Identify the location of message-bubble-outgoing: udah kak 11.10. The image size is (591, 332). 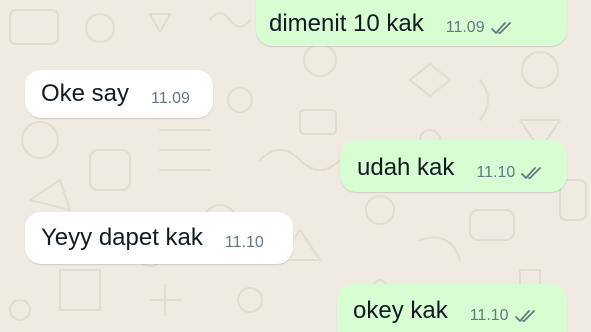
(453, 166).